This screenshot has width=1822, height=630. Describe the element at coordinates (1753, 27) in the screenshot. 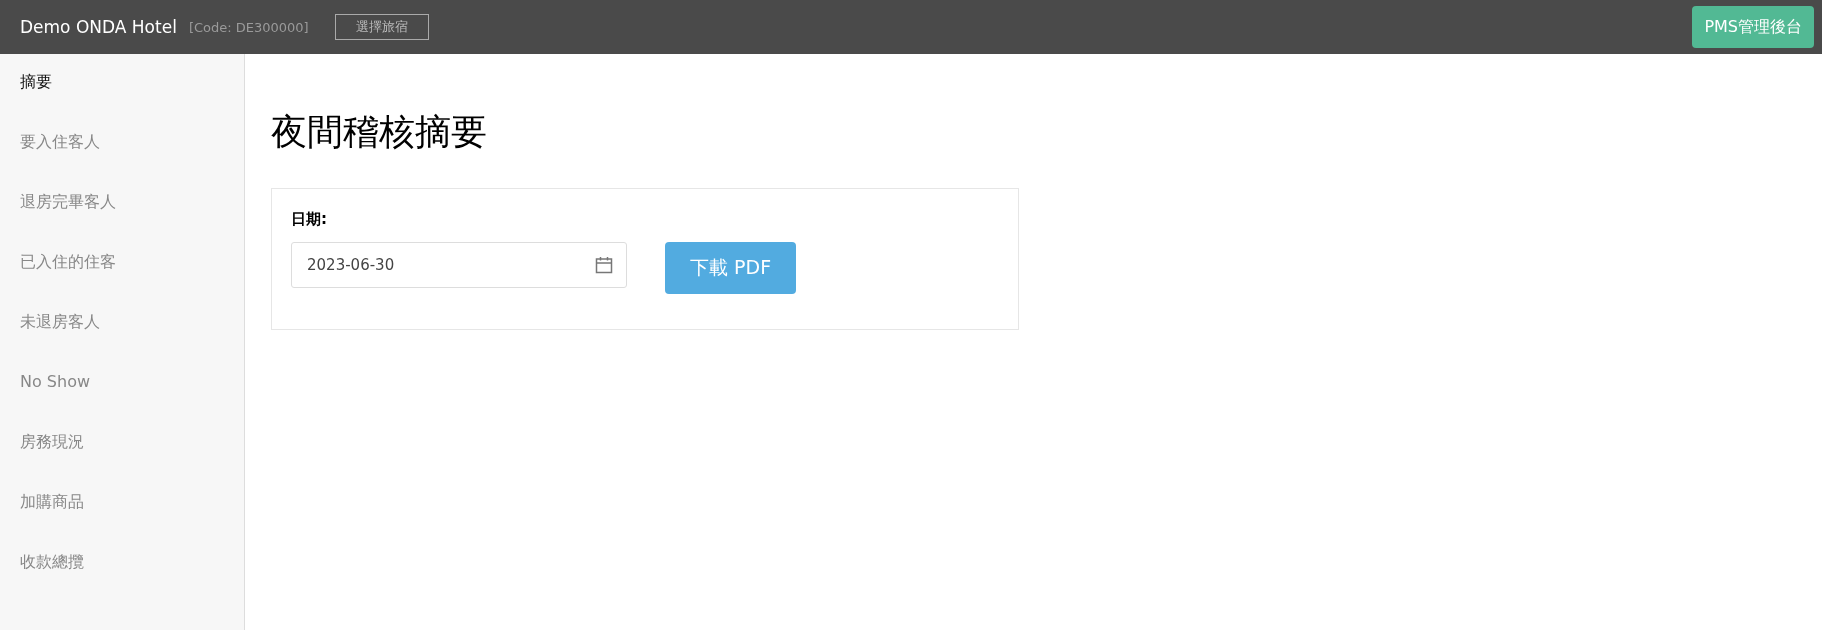

I see `admin-button: PMS管理後台` at that location.